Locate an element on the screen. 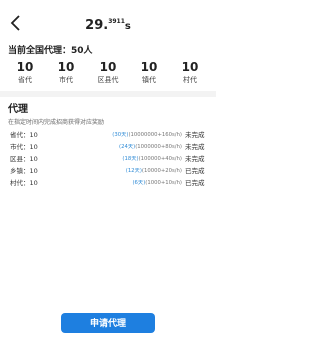 This screenshot has height=360, width=320. row-label: 村代：10 is located at coordinates (24, 183).